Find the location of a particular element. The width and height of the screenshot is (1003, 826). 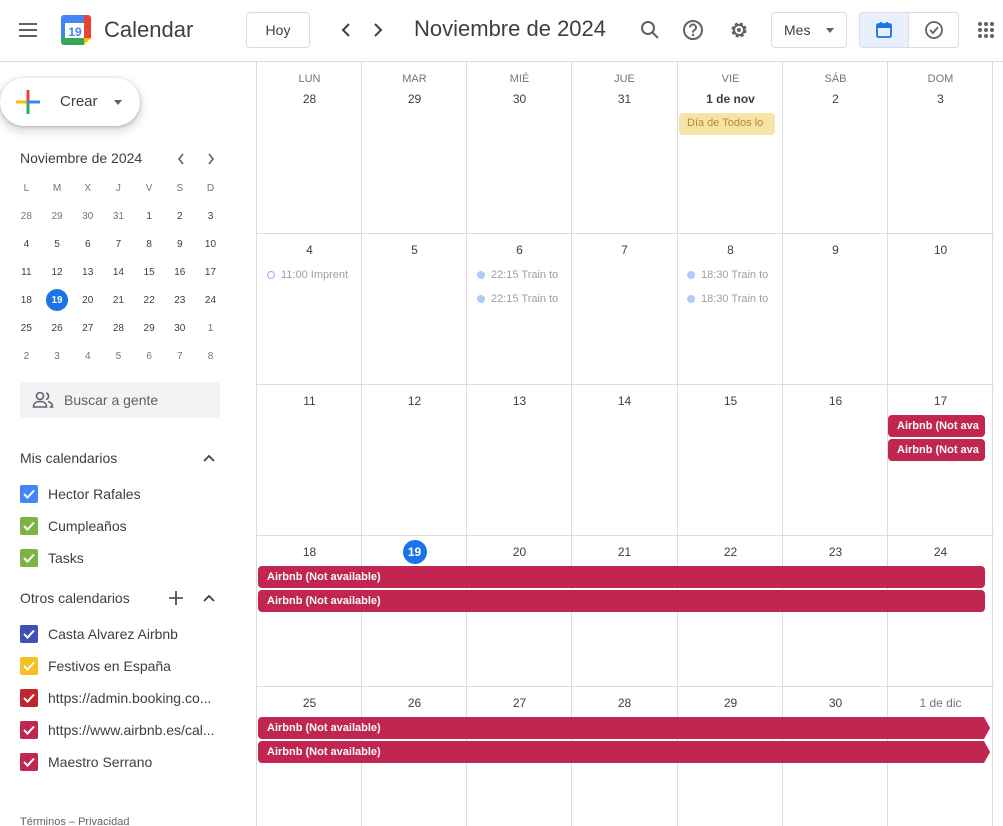

day-number: 21 is located at coordinates (624, 552).